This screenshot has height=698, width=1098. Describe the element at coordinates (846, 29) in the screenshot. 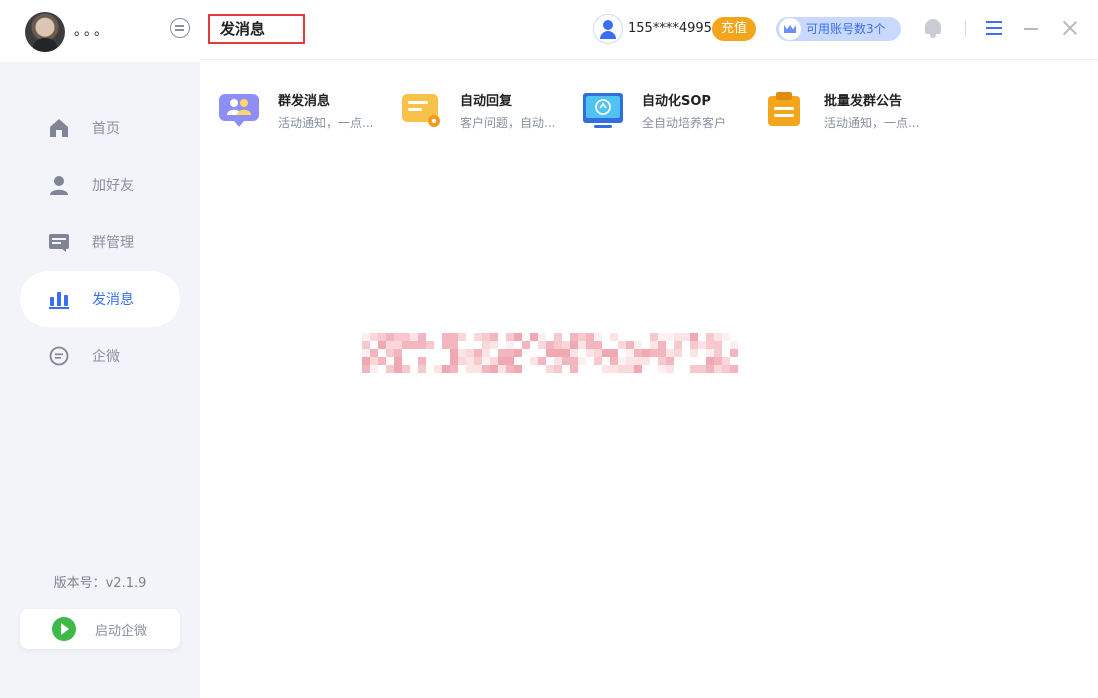

I see `available-accounts-label: 可用账号数3个` at that location.